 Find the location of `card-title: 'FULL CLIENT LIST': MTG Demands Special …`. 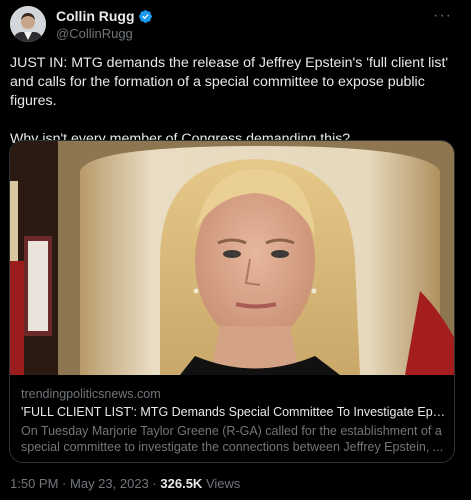

card-title: 'FULL CLIENT LIST': MTG Demands Special … is located at coordinates (234, 412).